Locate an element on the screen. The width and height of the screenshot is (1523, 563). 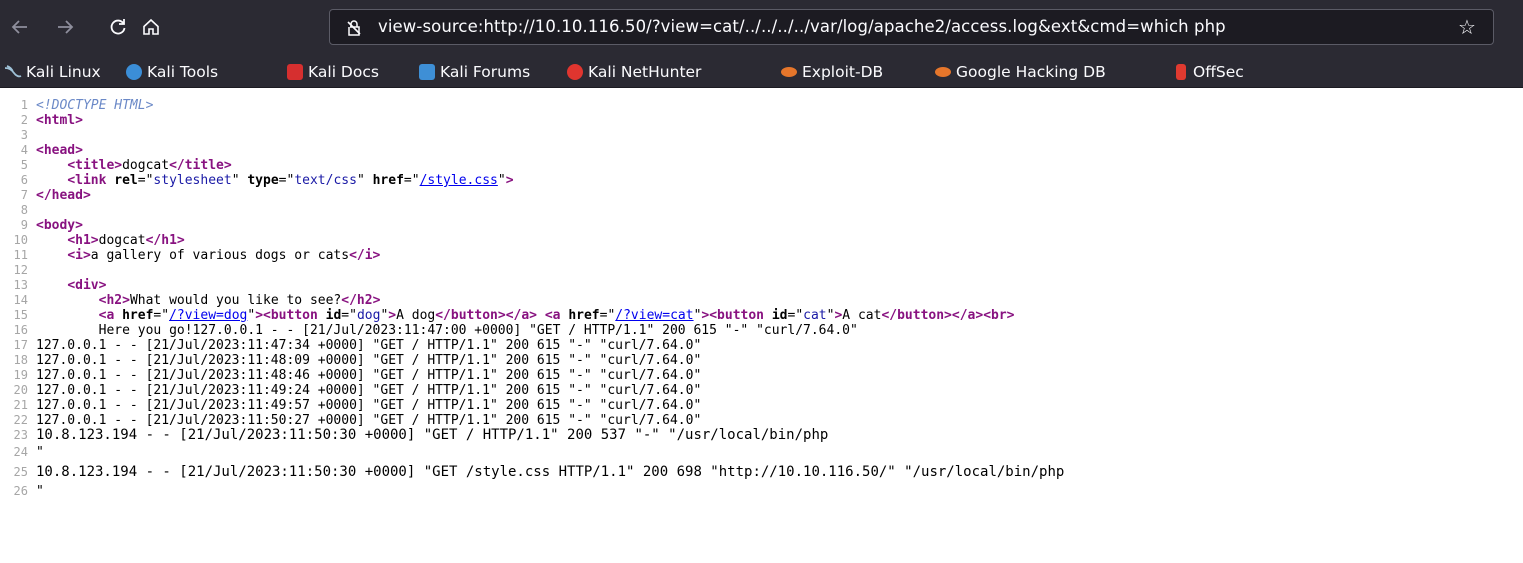
tag: <html> is located at coordinates (59, 120).